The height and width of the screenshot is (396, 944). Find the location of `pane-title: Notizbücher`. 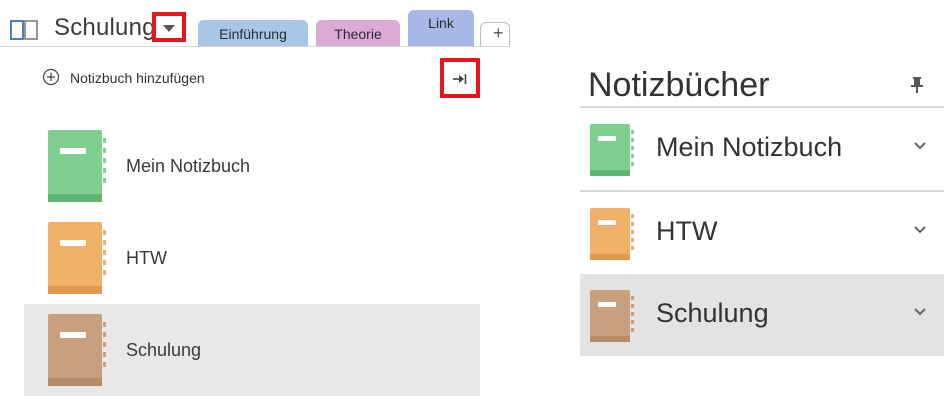

pane-title: Notizbücher is located at coordinates (679, 85).